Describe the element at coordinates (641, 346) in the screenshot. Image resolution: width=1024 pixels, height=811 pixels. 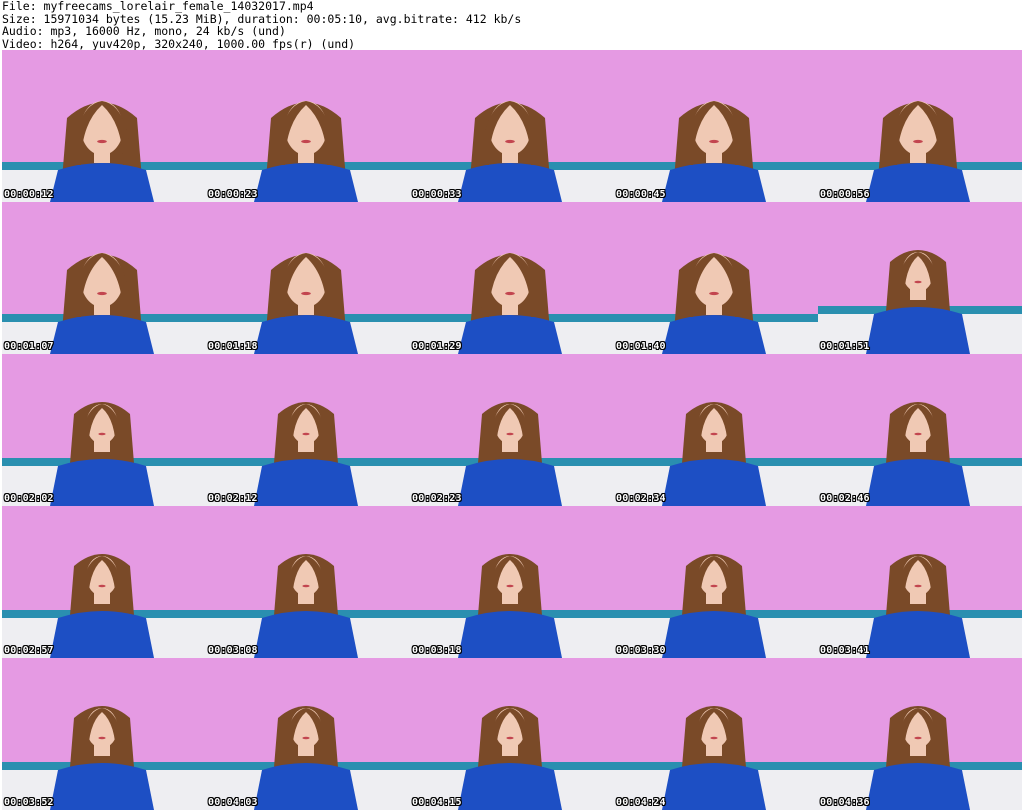
I see `thumbnail-timestamp: 00:01:40` at that location.